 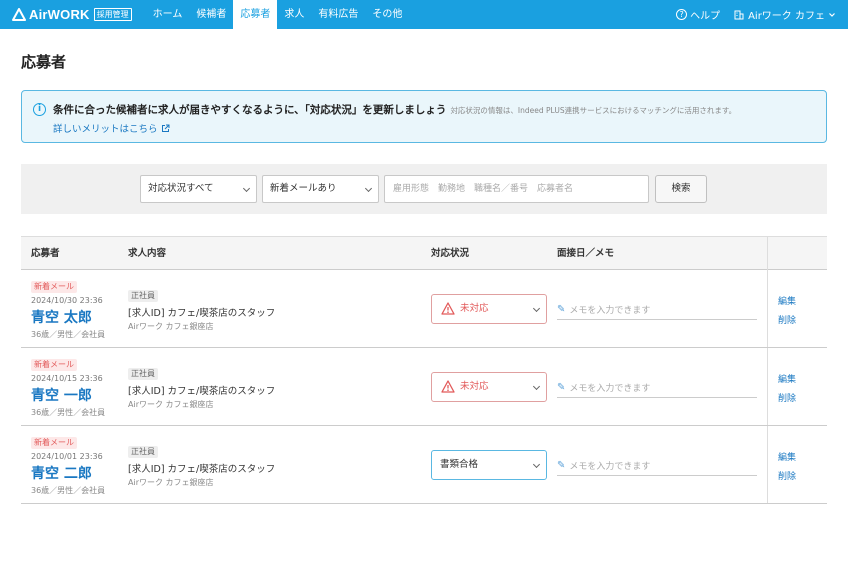 I want to click on header-right: ? ヘルプ Airワーク カフェ, so click(x=756, y=14).